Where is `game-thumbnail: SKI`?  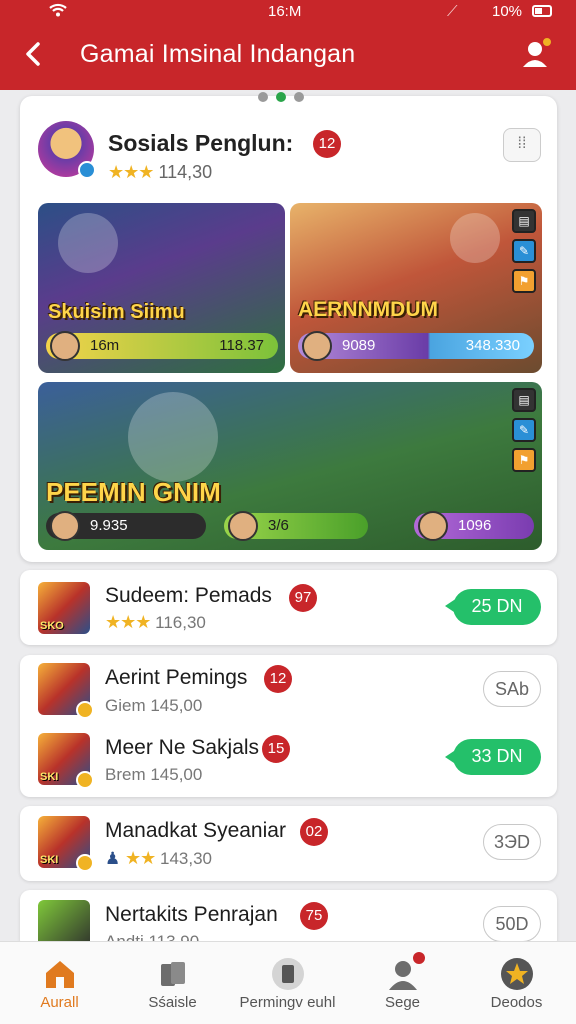
game-thumbnail: SKI is located at coordinates (66, 844).